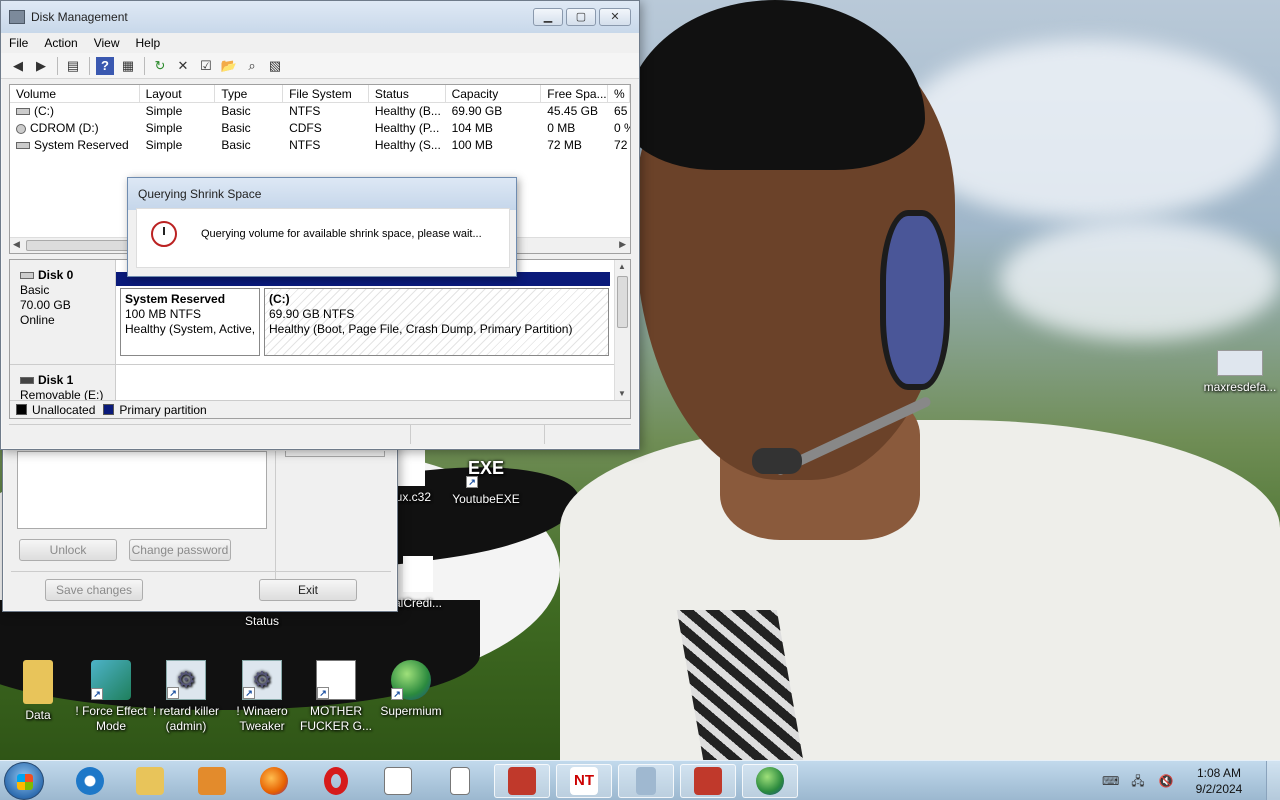 Image resolution: width=1280 pixels, height=800 pixels. Describe the element at coordinates (477, 111) in the screenshot. I see `cell-capacity: 69.90 GB` at that location.